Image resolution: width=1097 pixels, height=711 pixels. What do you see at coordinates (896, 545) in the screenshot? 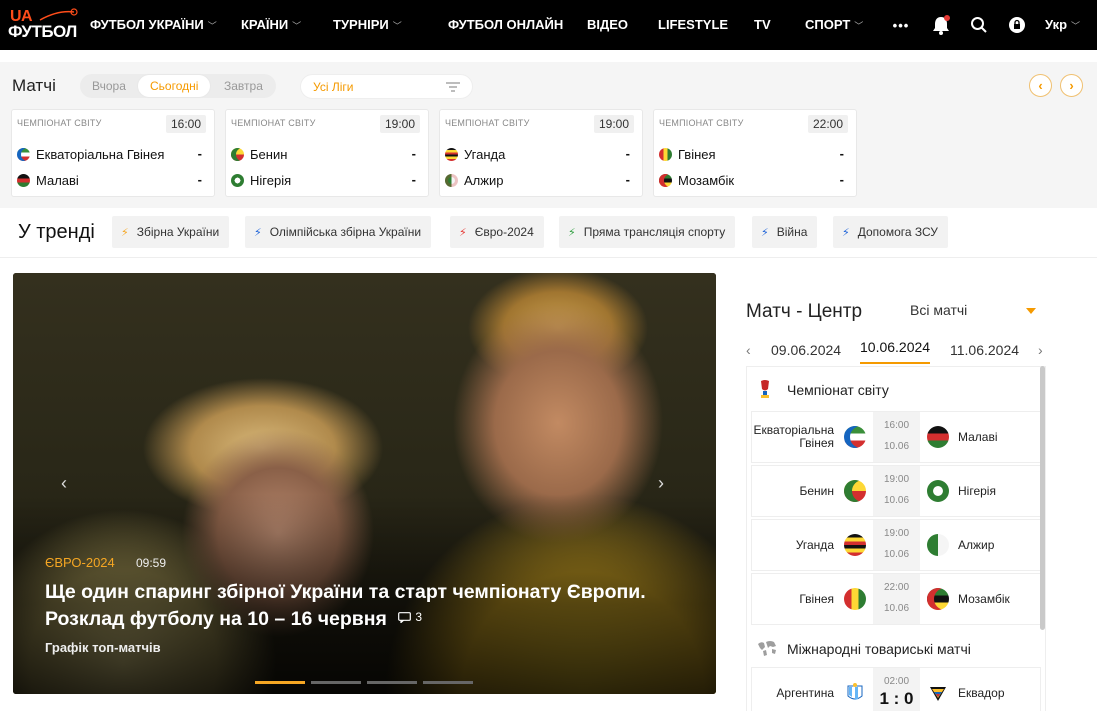
I see `match-row: Уганда 19:00 10.06 Алжир` at bounding box center [896, 545].